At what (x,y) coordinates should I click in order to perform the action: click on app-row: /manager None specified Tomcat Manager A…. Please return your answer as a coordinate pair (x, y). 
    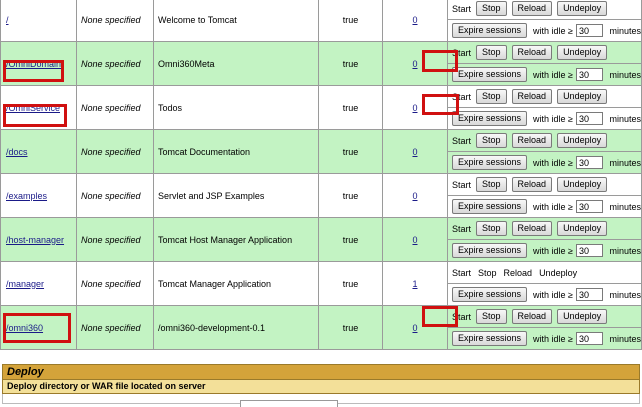
    Looking at the image, I should click on (321, 283).